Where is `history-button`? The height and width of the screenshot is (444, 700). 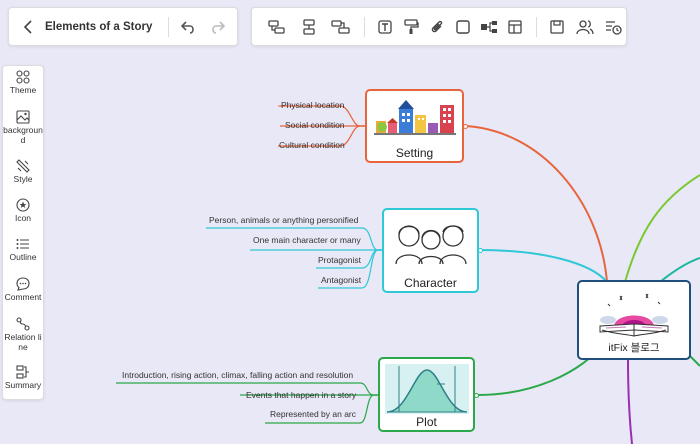 history-button is located at coordinates (613, 27).